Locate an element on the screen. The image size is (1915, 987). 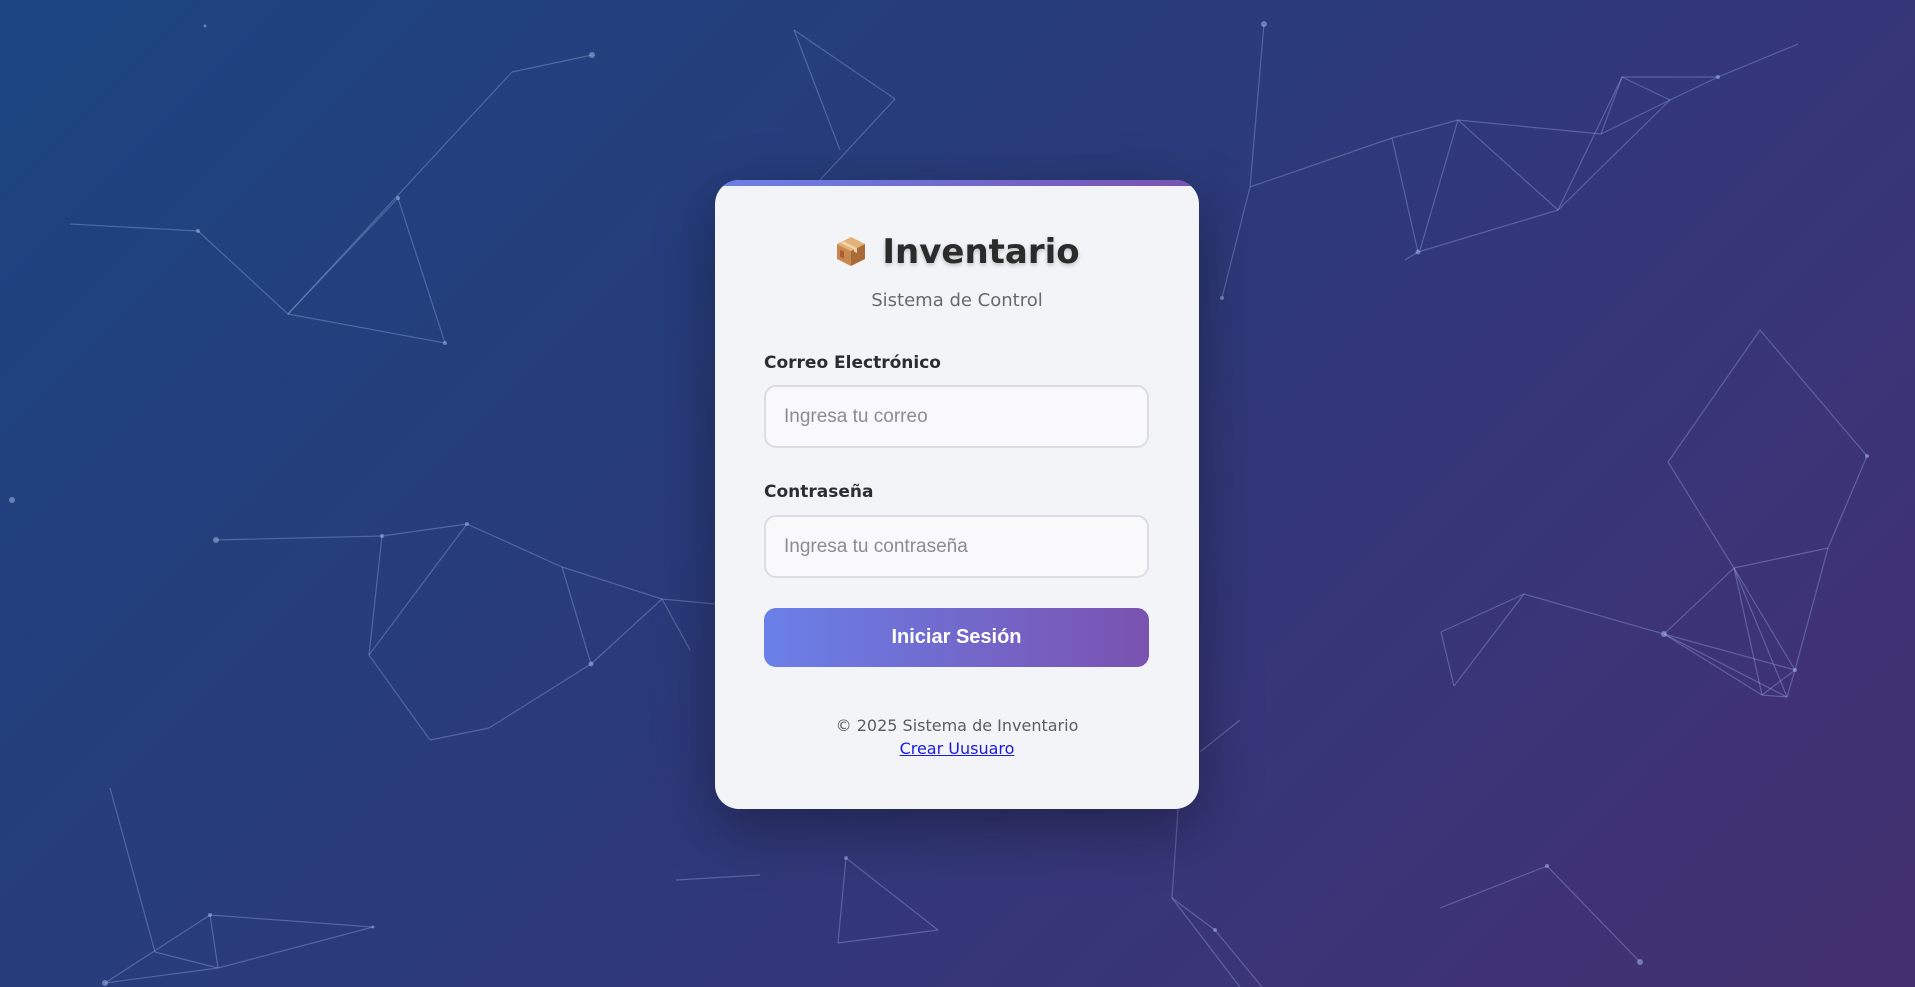
password-label: Contraseña is located at coordinates (819, 492).